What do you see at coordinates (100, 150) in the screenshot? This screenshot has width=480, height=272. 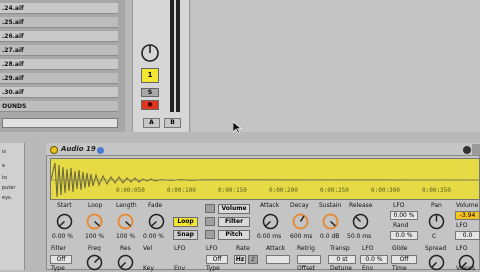 I see `device-info-icon` at bounding box center [100, 150].